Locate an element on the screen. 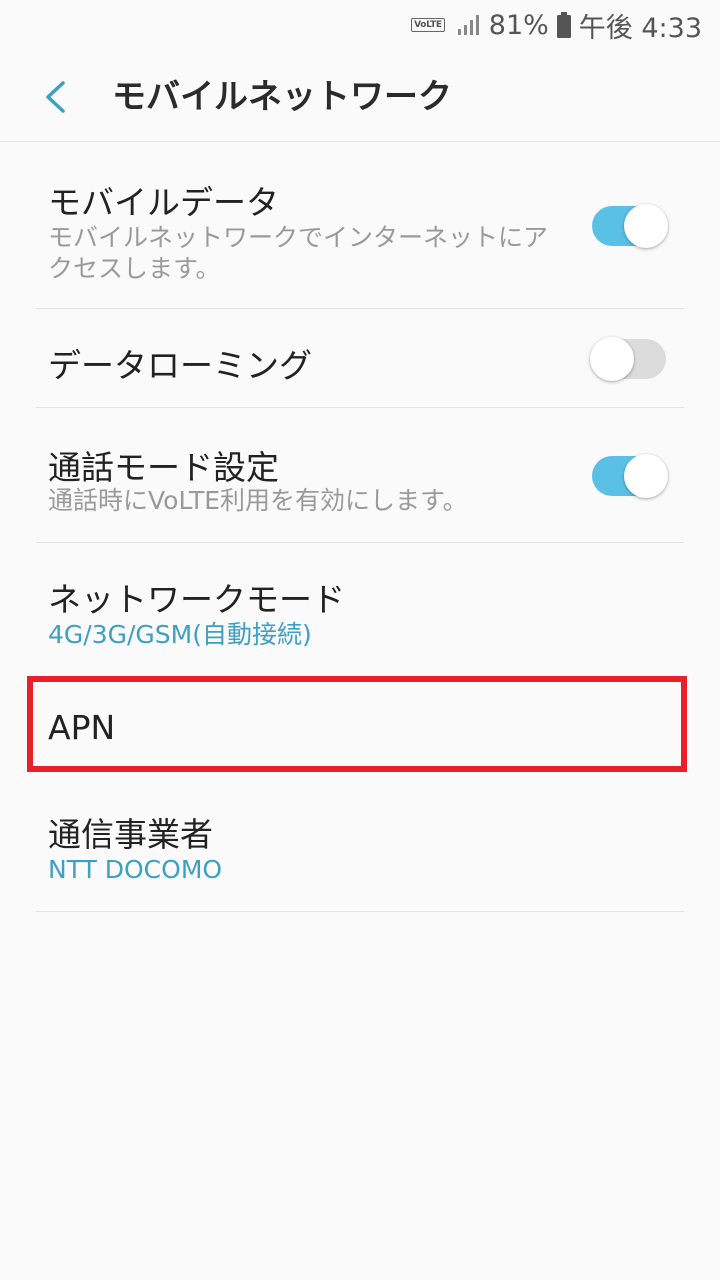 The height and width of the screenshot is (1280, 720). row-summary: モバイルネットワークでインターネットにアクセスします。 is located at coordinates (298, 253).